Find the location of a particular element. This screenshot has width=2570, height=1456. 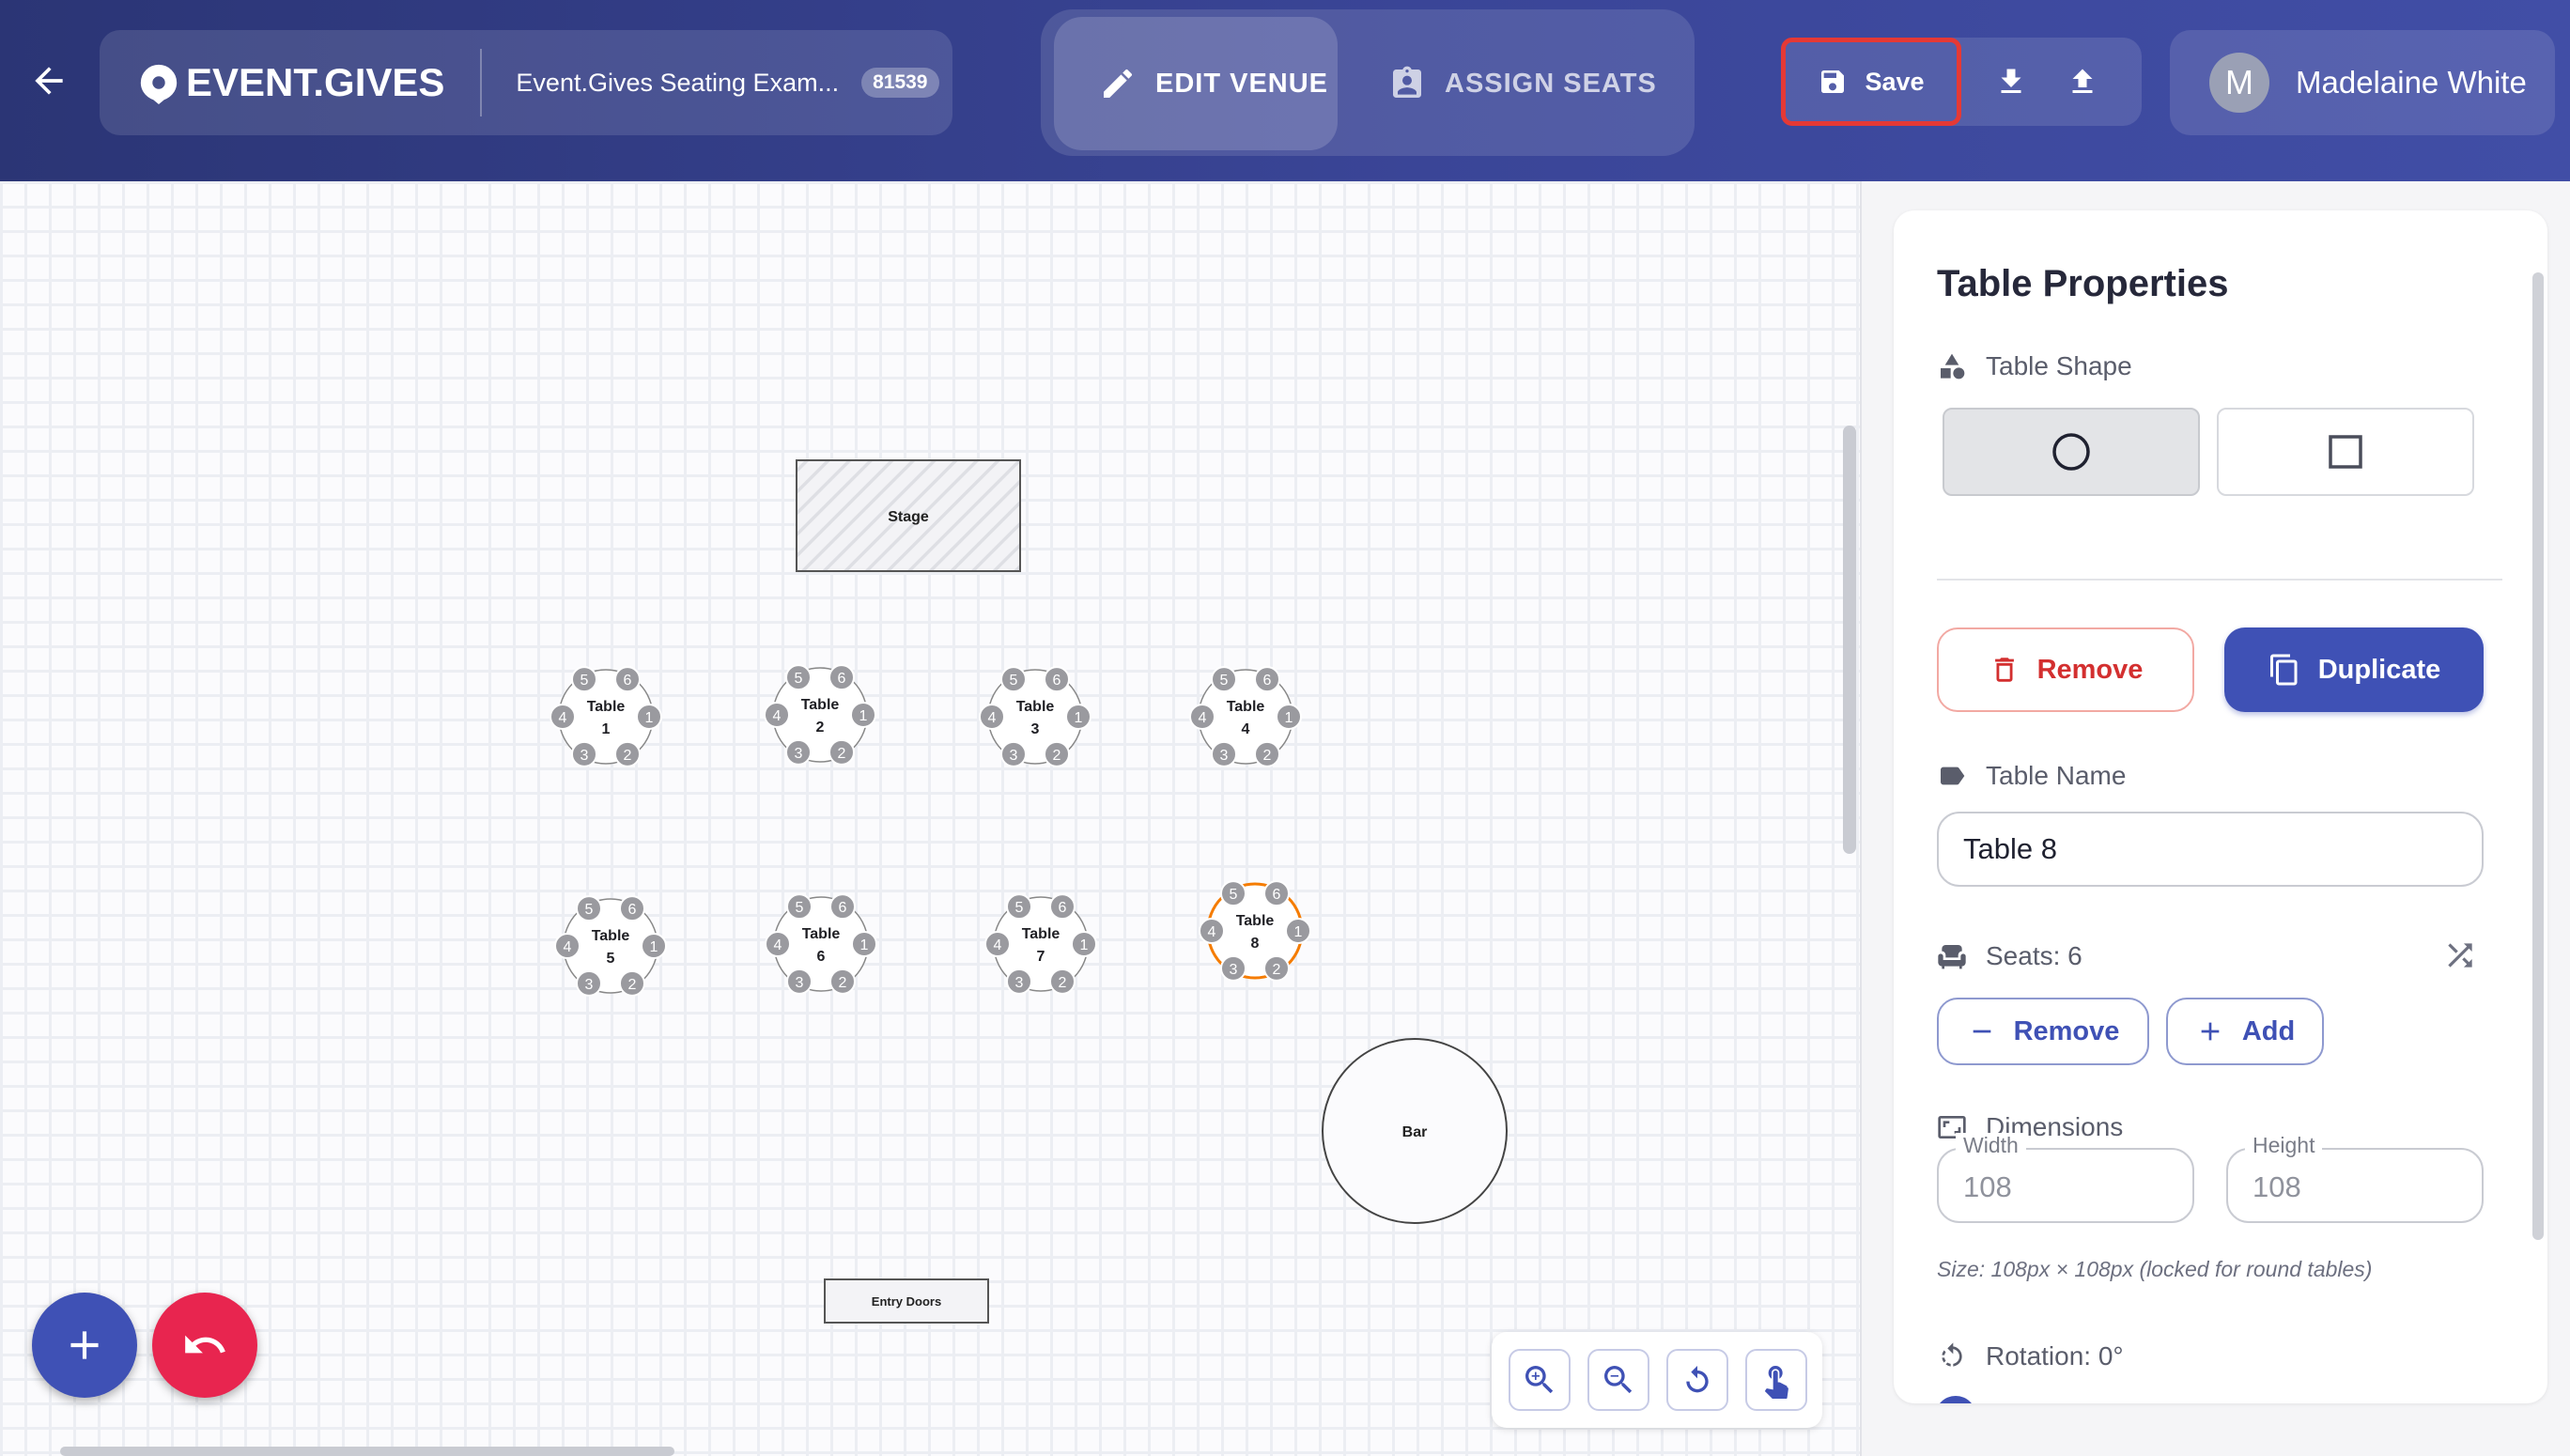

zoom-out-button is located at coordinates (1618, 1380).